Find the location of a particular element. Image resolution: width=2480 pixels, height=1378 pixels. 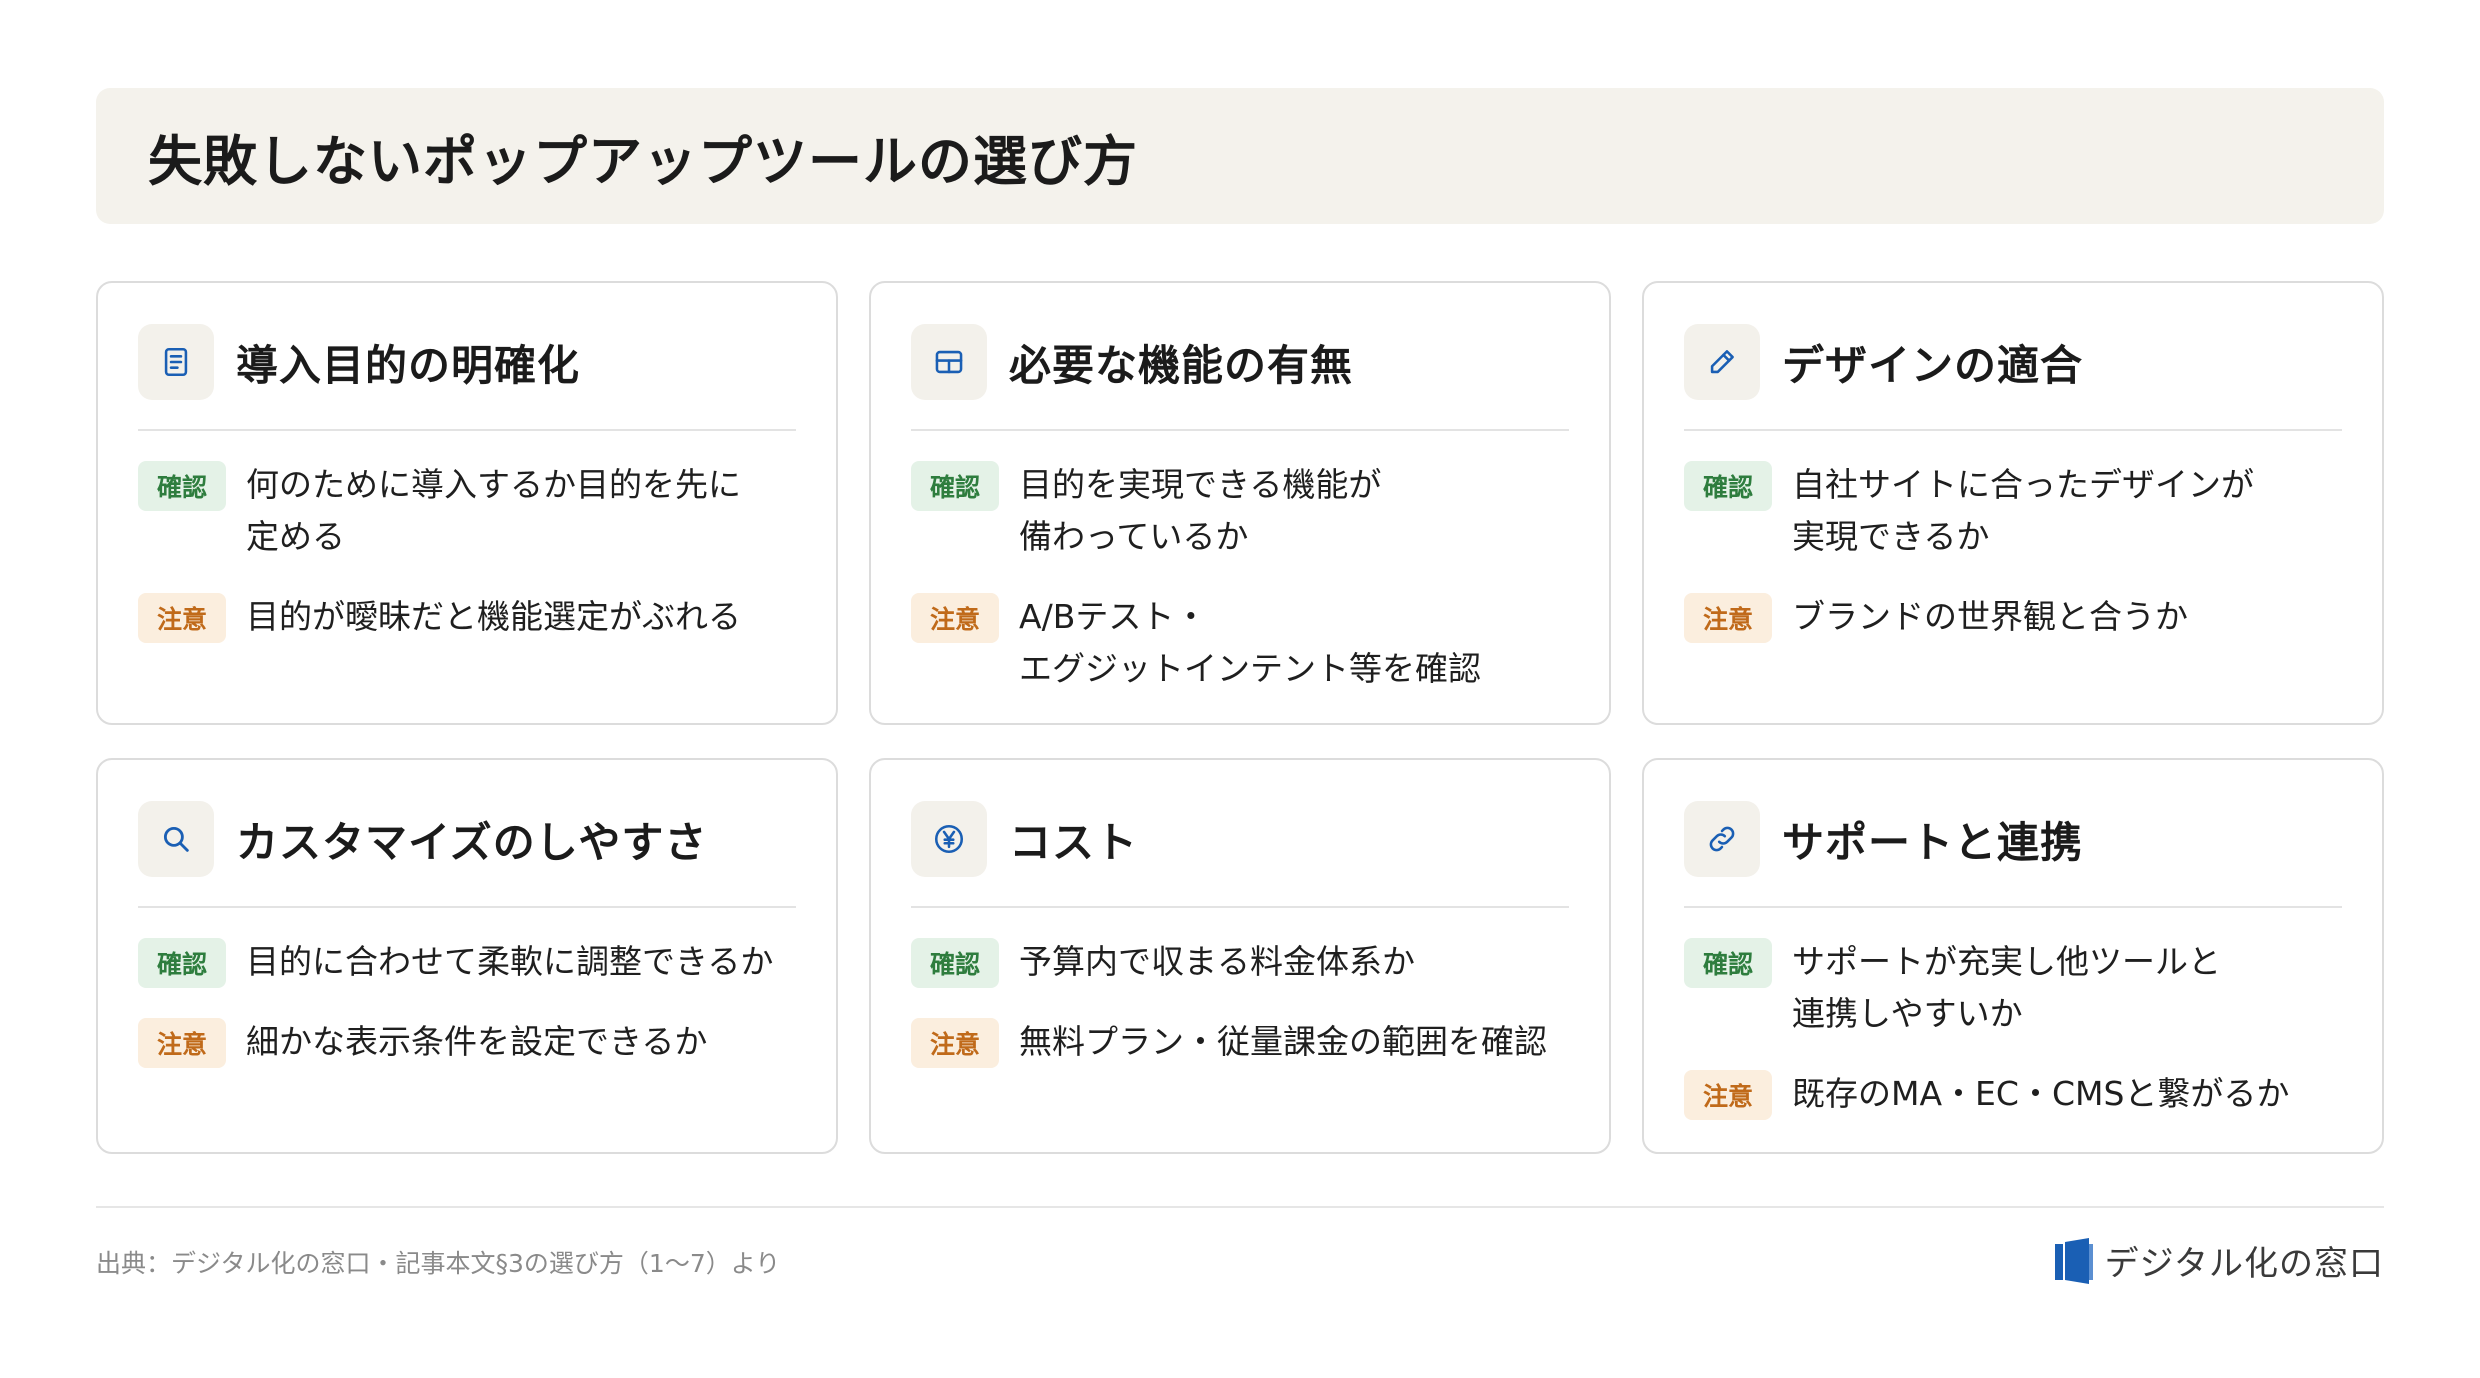

check-row: 確認 何のために導入するか目的を先に 定める is located at coordinates (467, 511).